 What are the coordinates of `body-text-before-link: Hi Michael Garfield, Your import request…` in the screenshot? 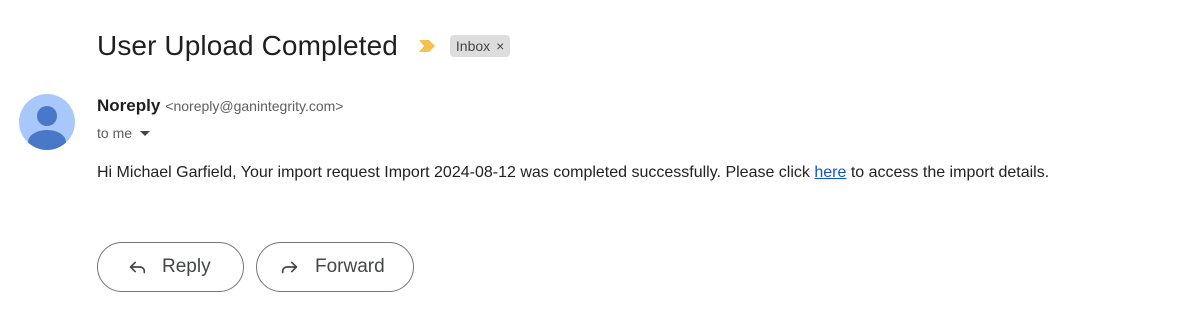 It's located at (456, 172).